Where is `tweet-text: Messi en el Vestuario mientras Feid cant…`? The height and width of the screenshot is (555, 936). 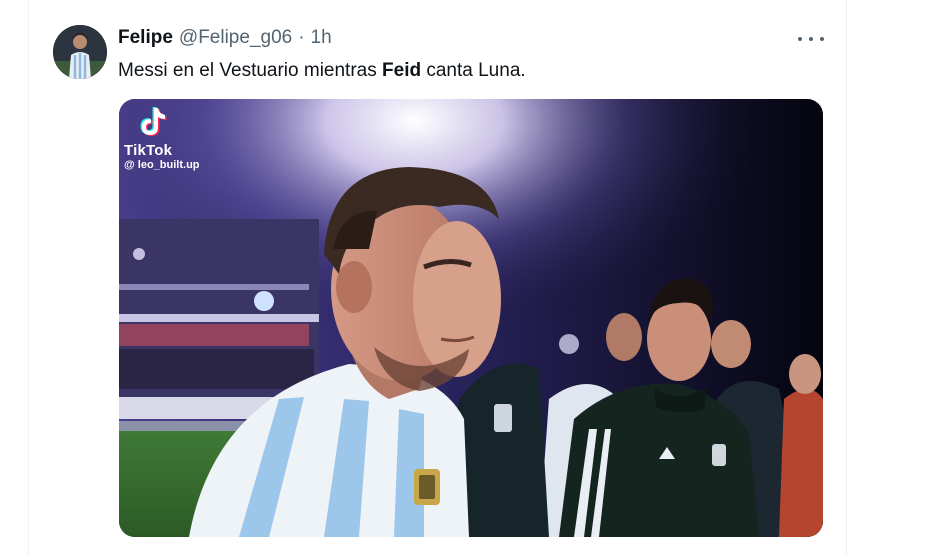 tweet-text: Messi en el Vestuario mientras Feid cant… is located at coordinates (322, 71).